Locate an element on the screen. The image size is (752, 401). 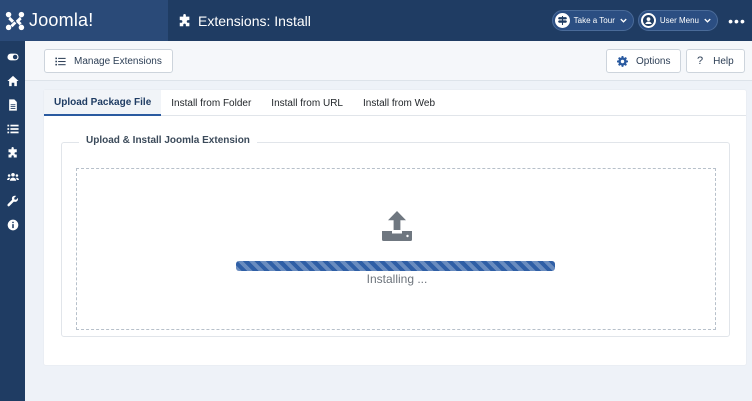
header-actions: Take a Tour User Menu ••• is located at coordinates (651, 20).